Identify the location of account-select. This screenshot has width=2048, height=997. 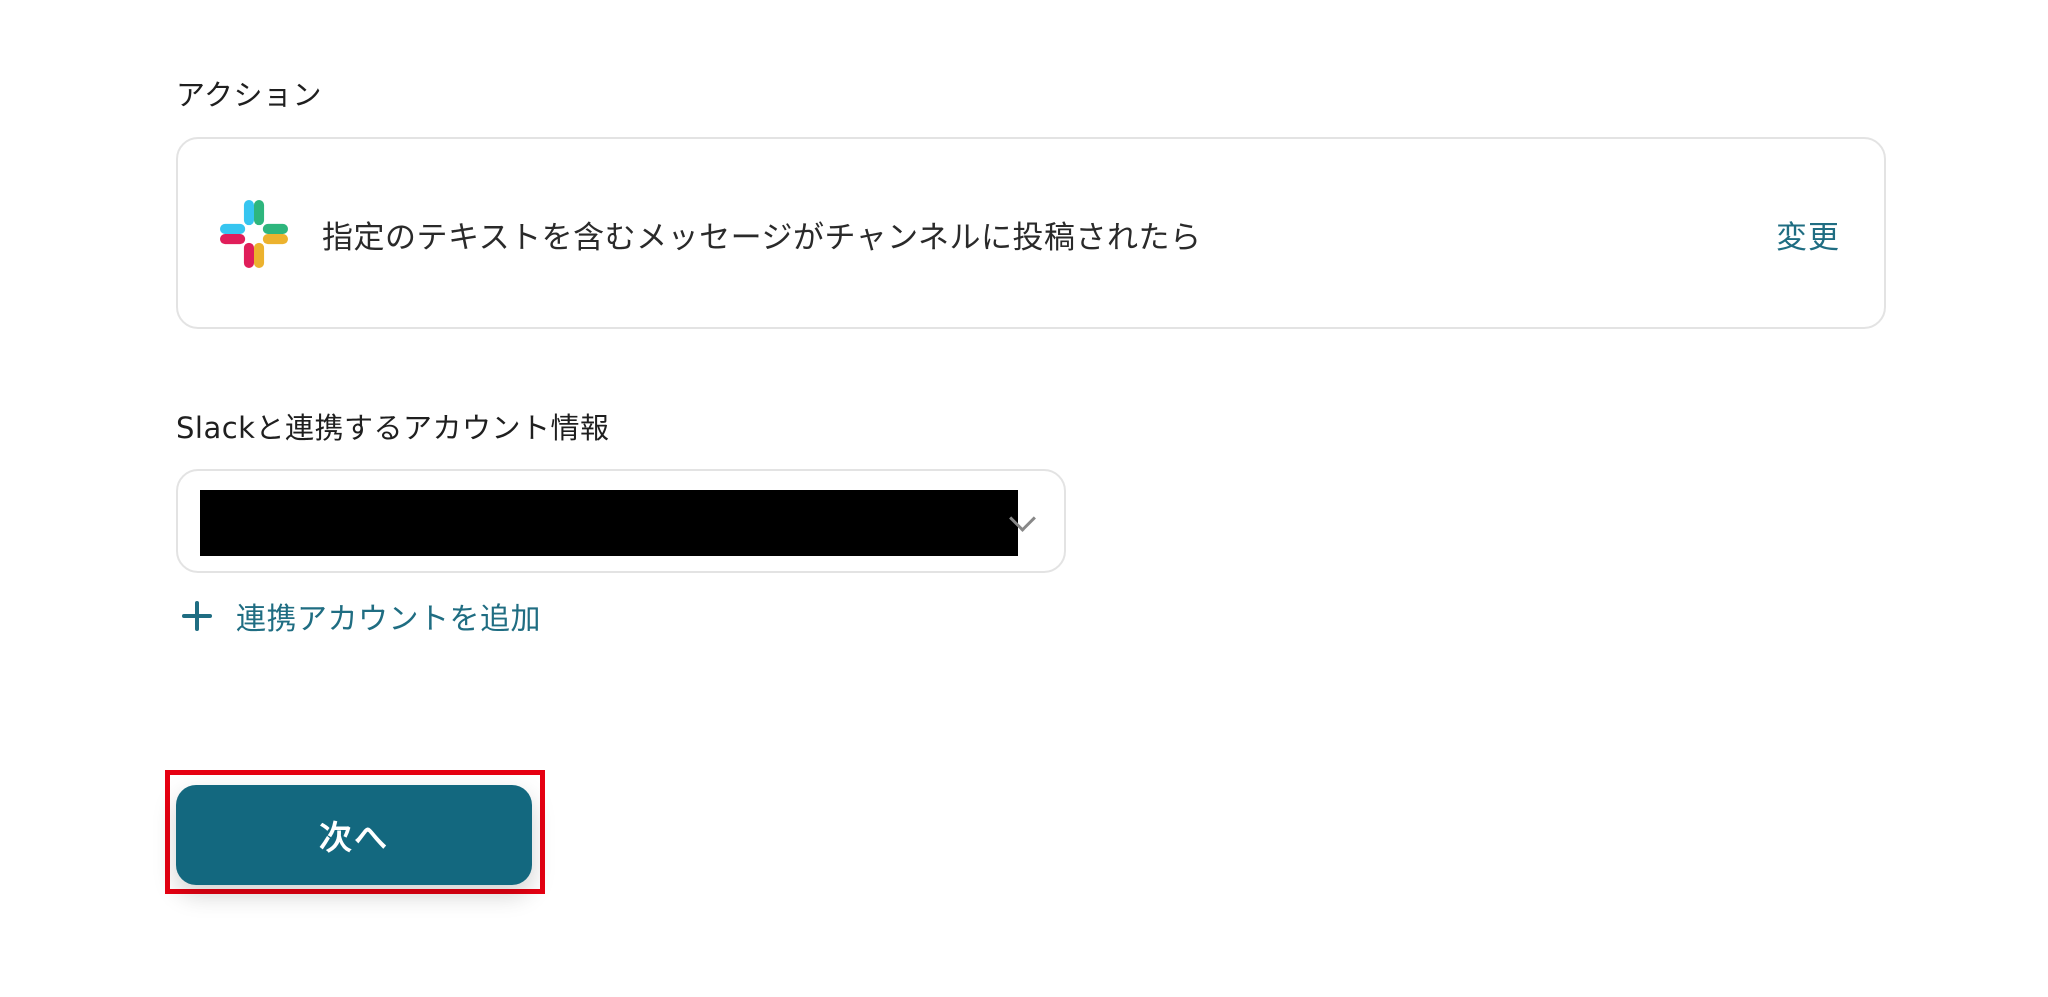
(621, 521).